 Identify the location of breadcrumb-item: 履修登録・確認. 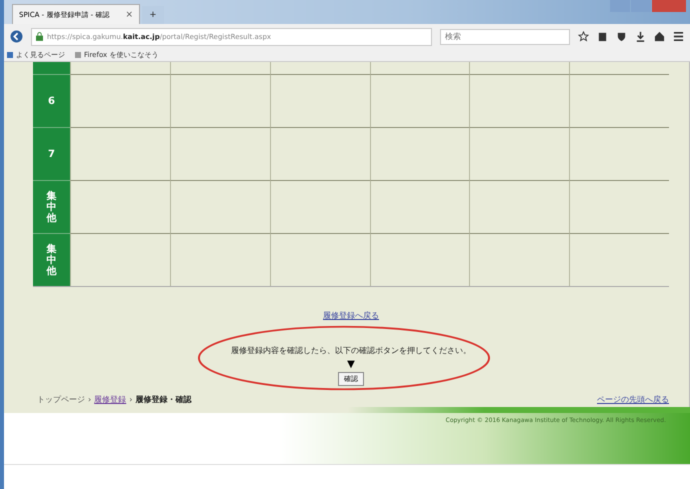
(163, 400).